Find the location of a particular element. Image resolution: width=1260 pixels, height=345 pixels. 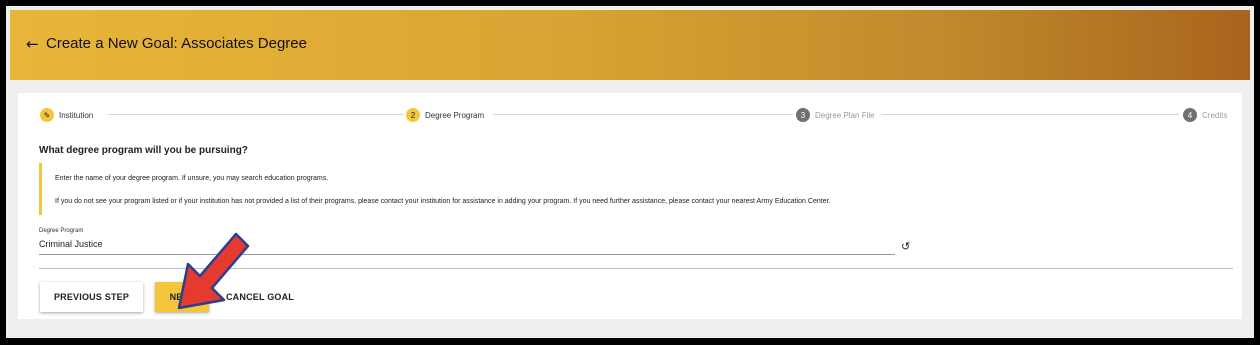

step-label: Degree Program is located at coordinates (455, 115).